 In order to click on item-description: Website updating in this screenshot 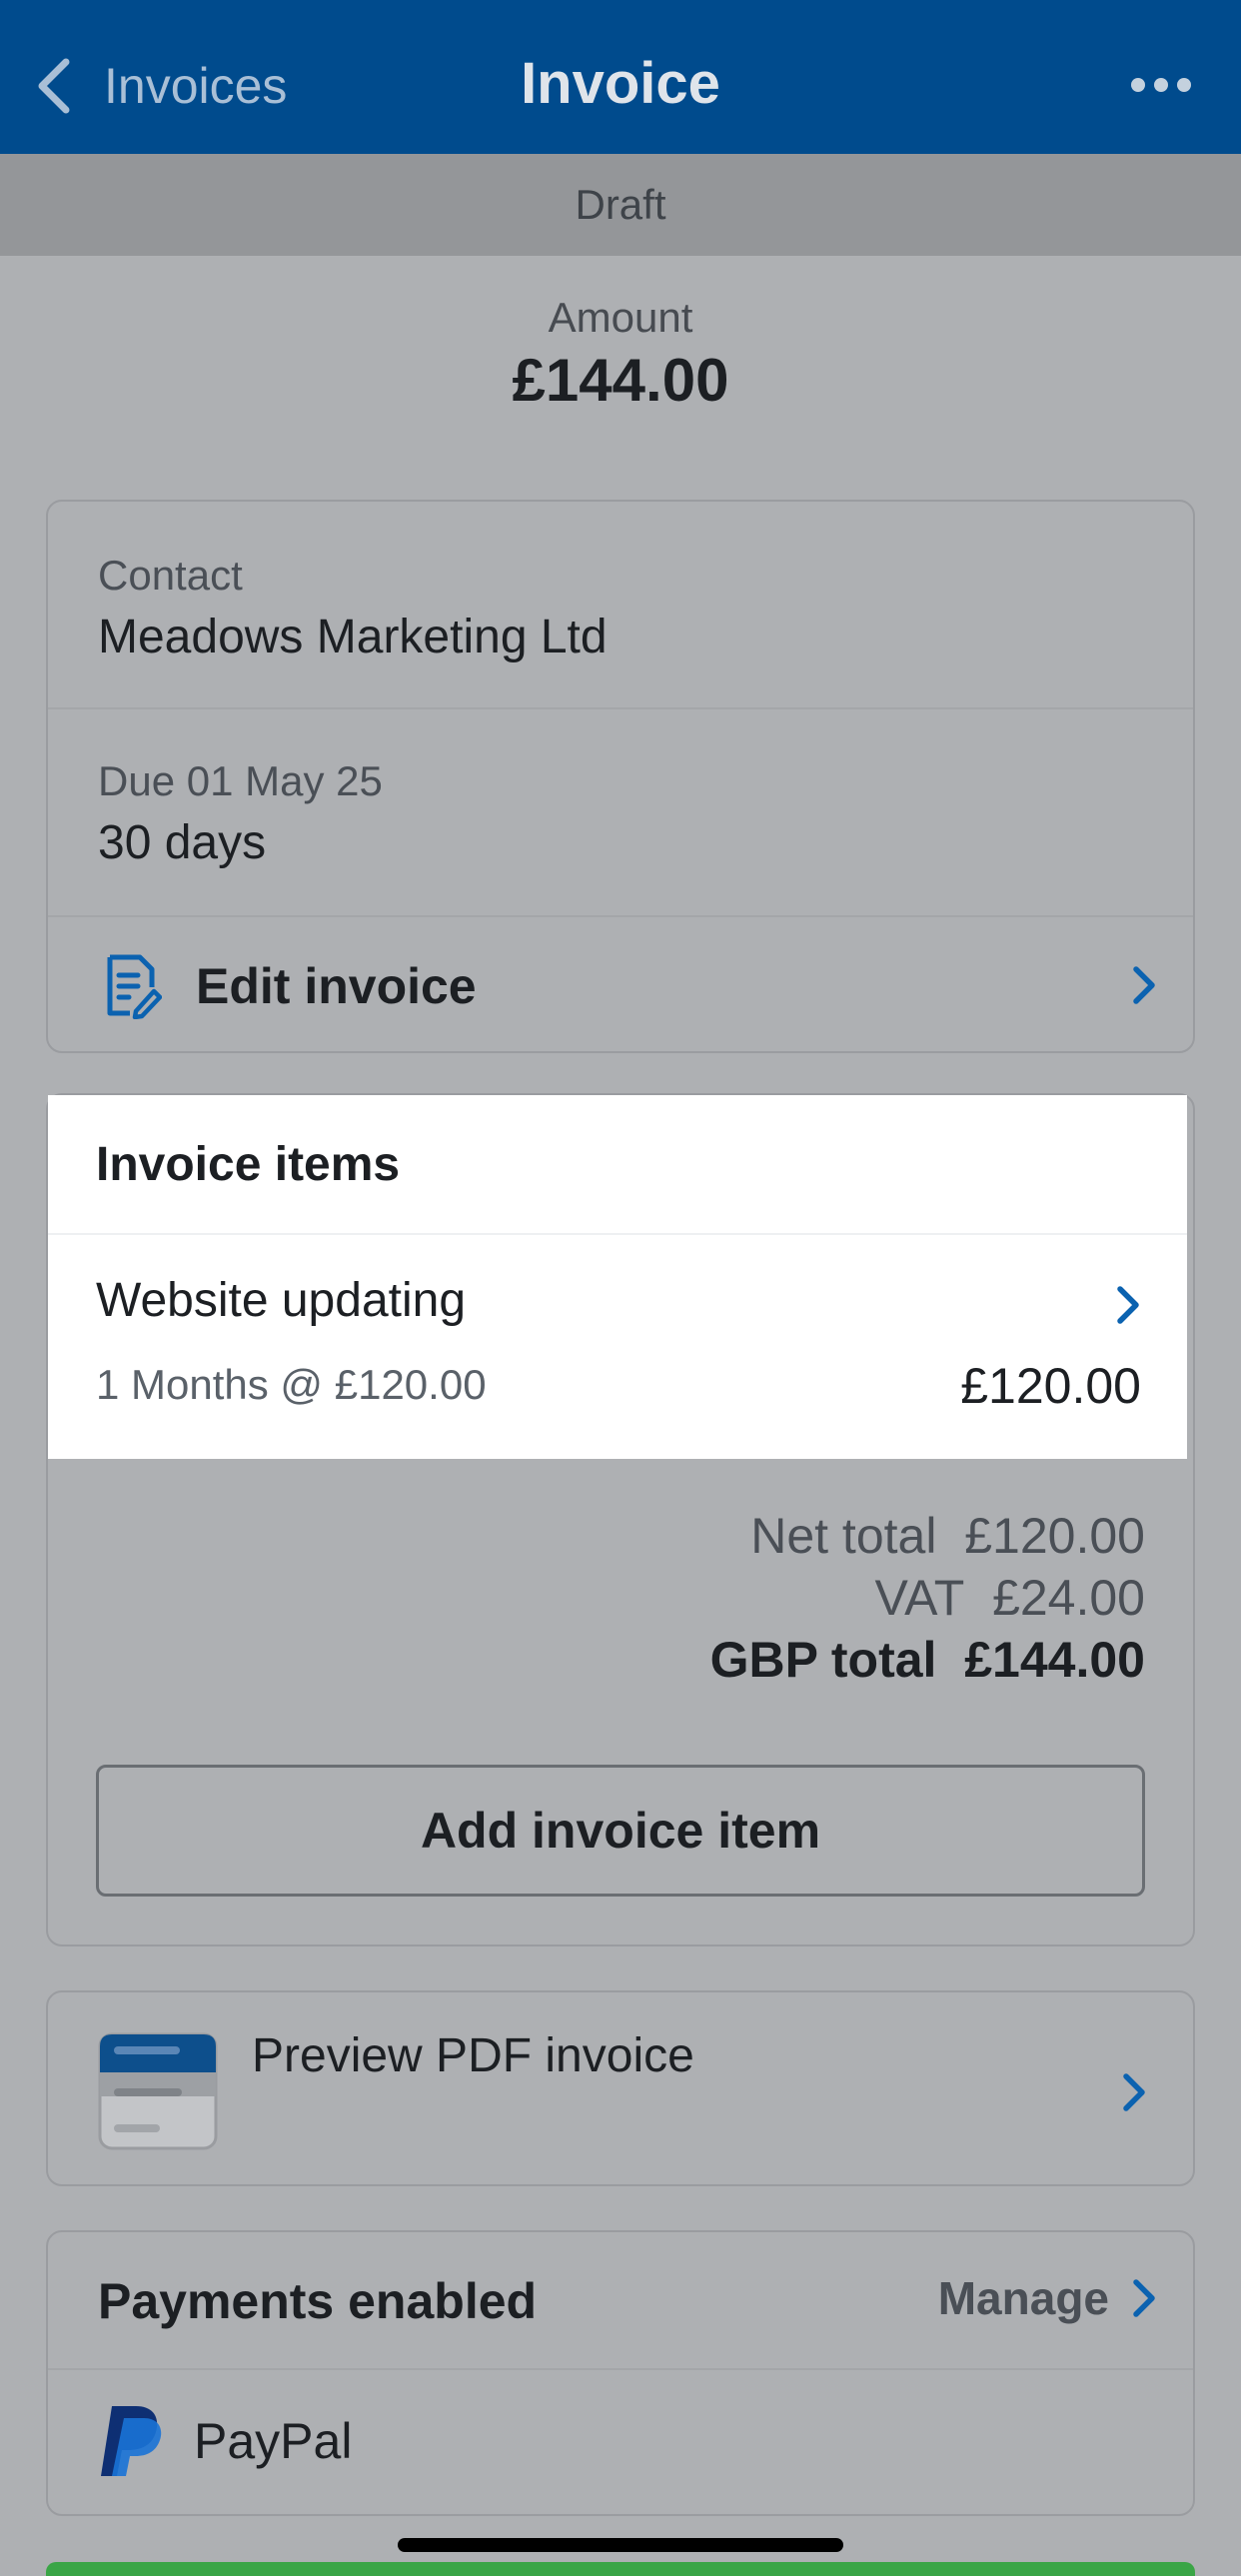, I will do `click(281, 1300)`.